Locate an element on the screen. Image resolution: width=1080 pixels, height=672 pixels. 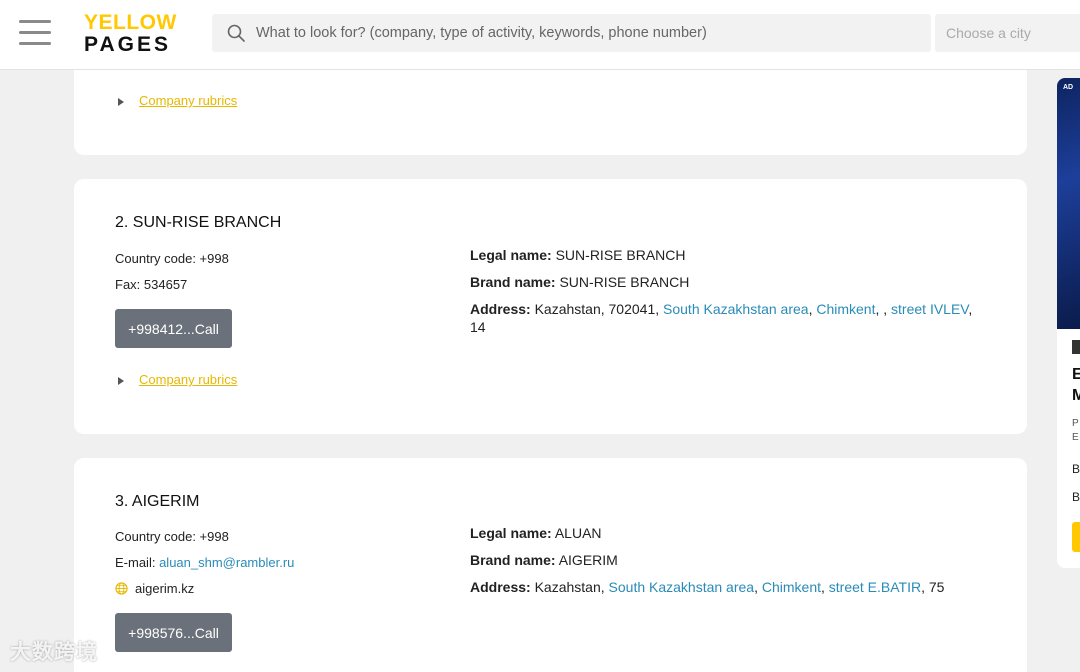
logo-pages: PAGES is located at coordinates (127, 44).